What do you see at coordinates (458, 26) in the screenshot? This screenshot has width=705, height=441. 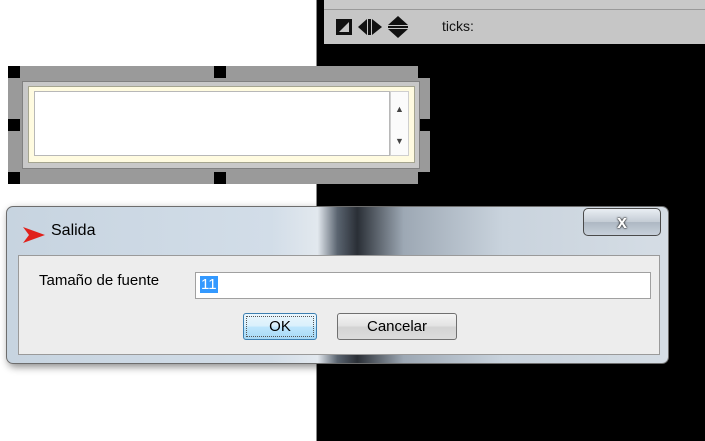 I see `ticks-label: ticks:` at bounding box center [458, 26].